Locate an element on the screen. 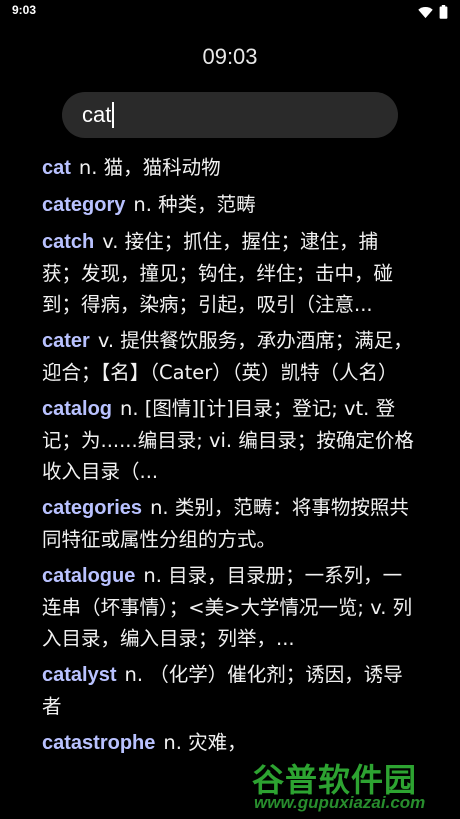 Image resolution: width=460 pixels, height=819 pixels. list-item: category n. 种类，范畴 is located at coordinates (229, 205).